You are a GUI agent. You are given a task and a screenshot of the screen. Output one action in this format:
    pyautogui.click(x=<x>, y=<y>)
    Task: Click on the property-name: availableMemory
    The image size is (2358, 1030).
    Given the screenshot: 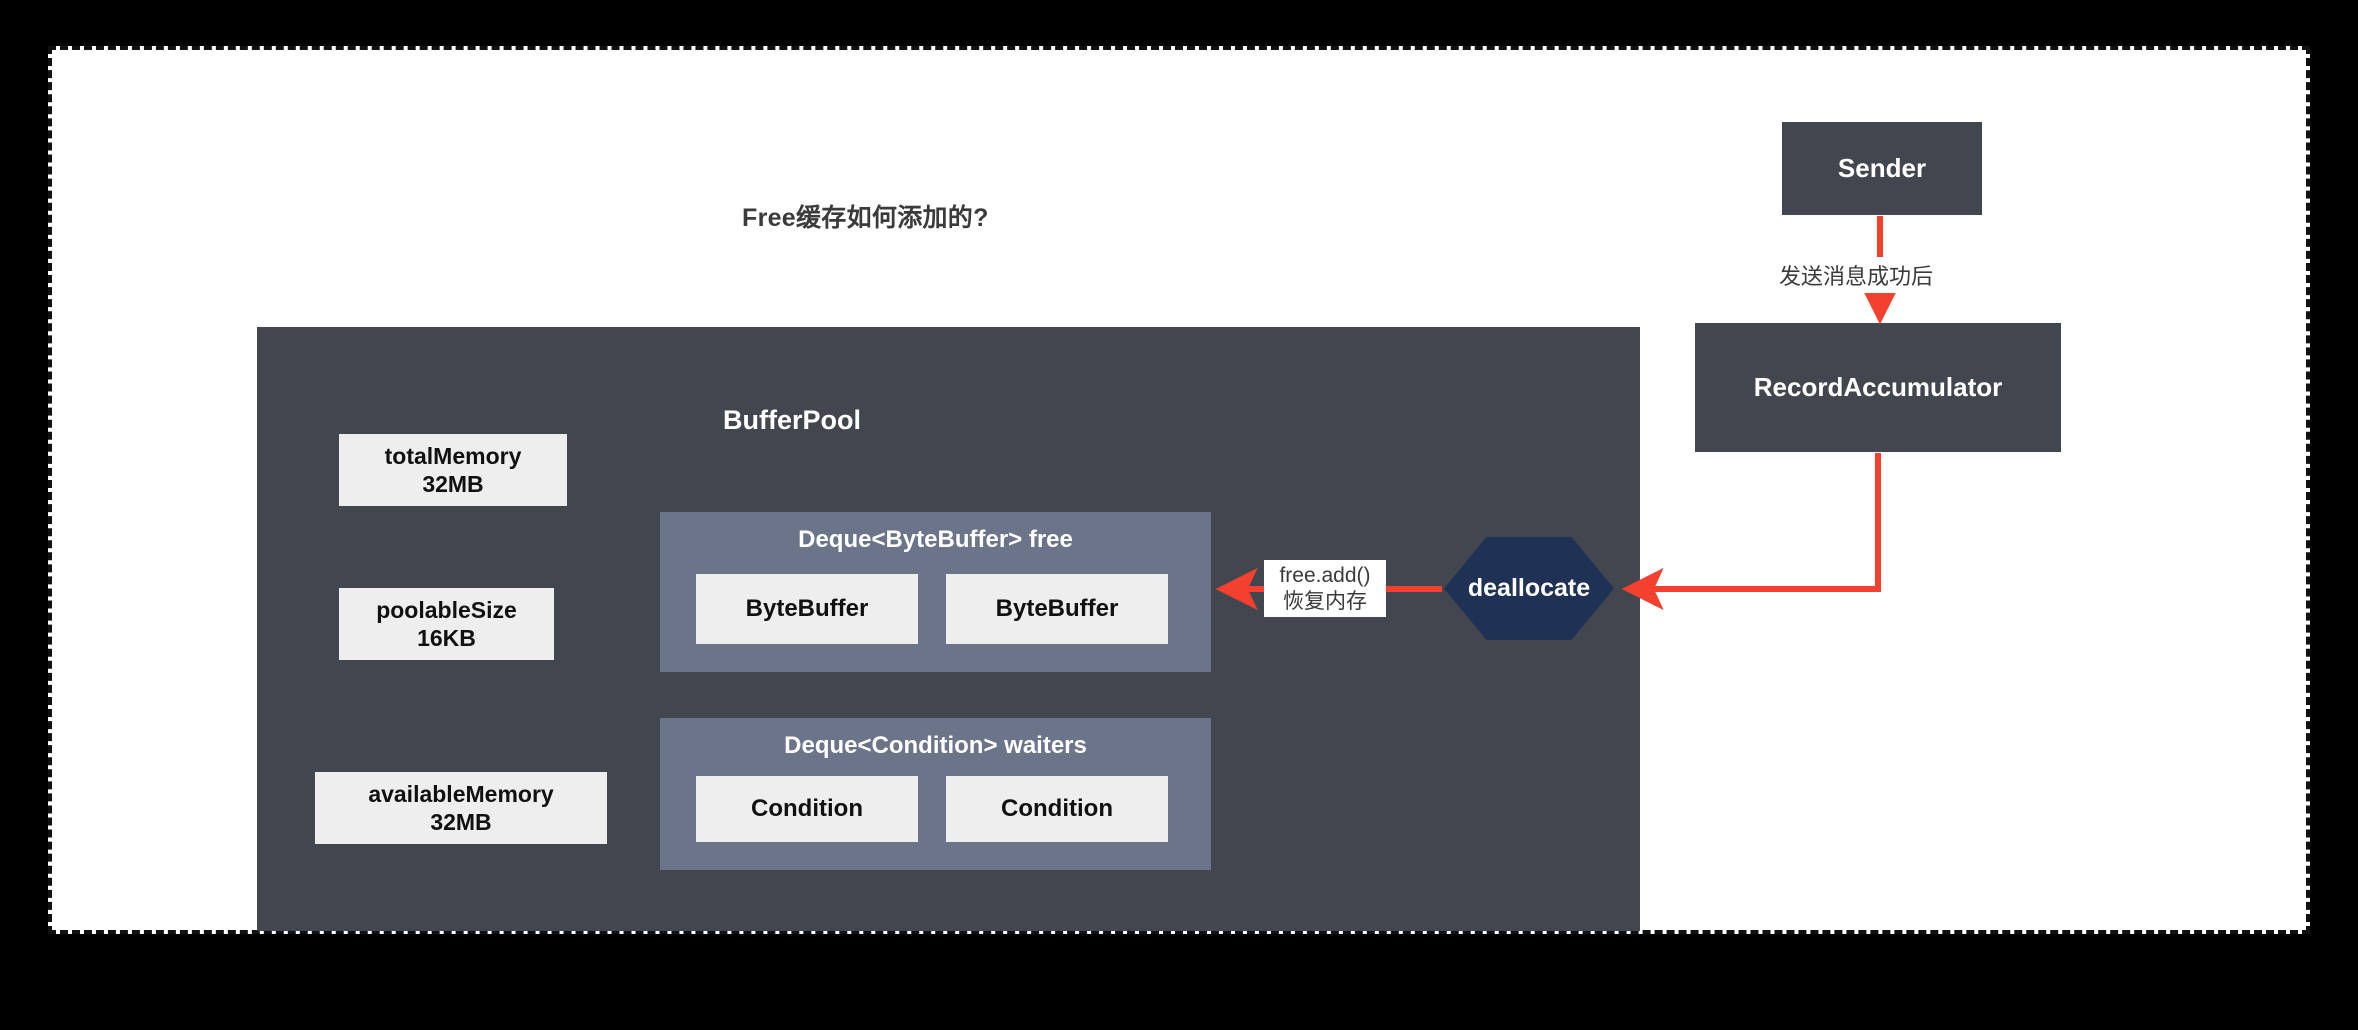 What is the action you would take?
    pyautogui.click(x=461, y=793)
    